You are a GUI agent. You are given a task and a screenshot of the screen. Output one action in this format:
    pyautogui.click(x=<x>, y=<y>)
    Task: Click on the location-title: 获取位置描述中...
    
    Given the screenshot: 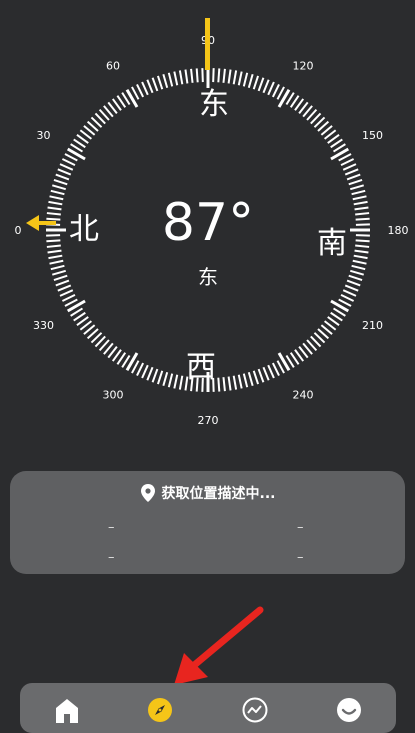 What is the action you would take?
    pyautogui.click(x=219, y=493)
    